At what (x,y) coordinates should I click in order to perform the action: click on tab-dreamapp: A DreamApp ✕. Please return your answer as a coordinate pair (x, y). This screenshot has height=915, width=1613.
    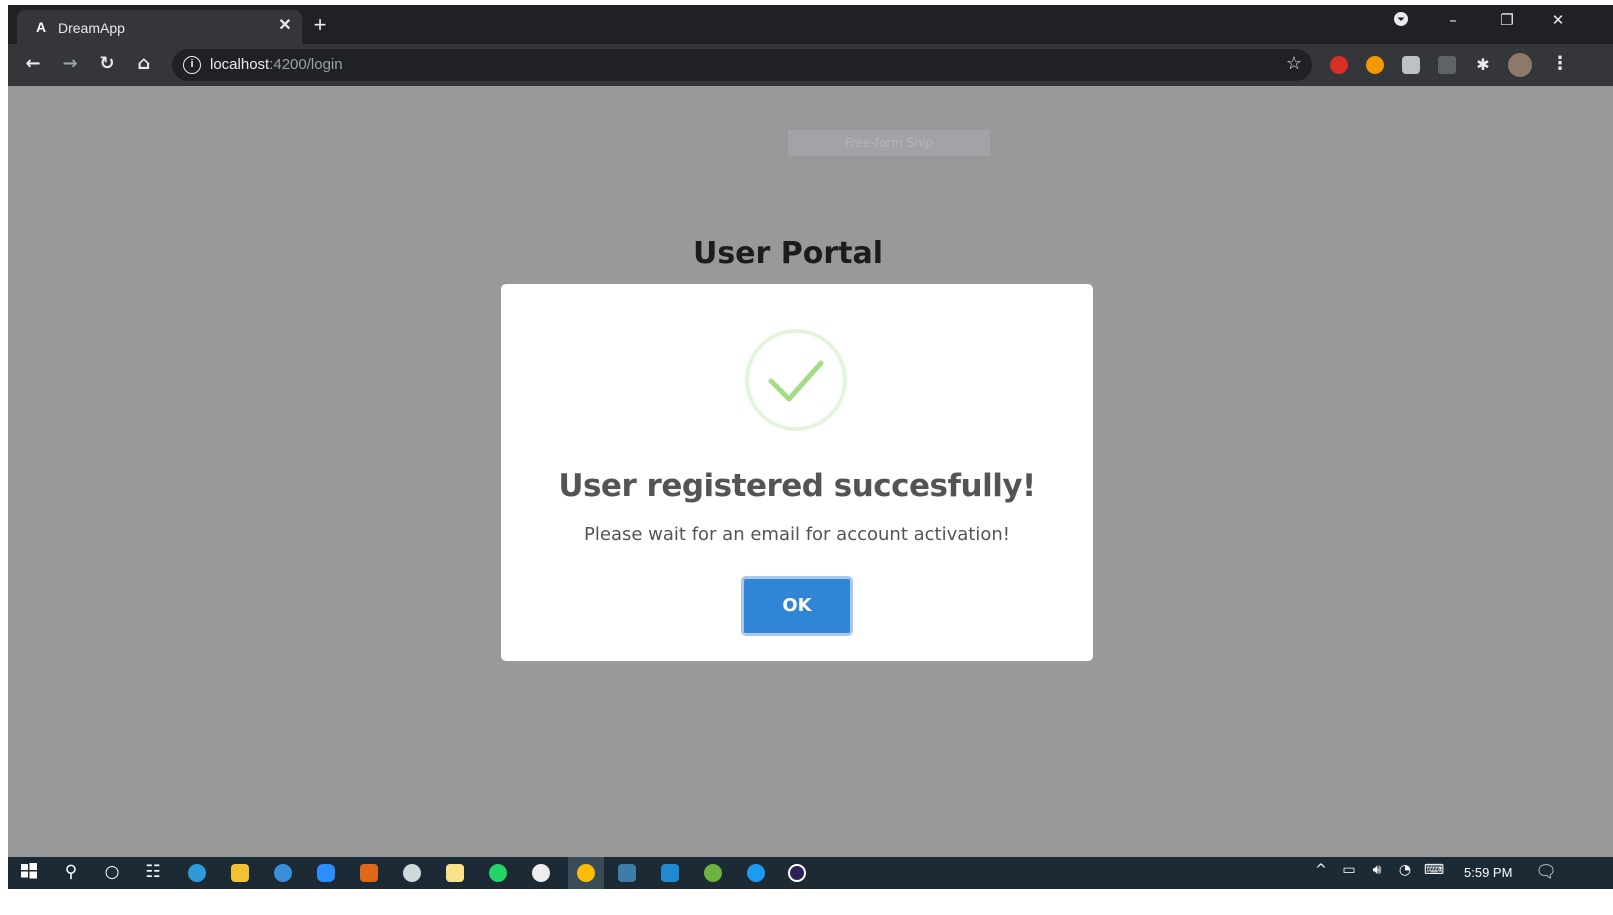
    Looking at the image, I should click on (159, 27).